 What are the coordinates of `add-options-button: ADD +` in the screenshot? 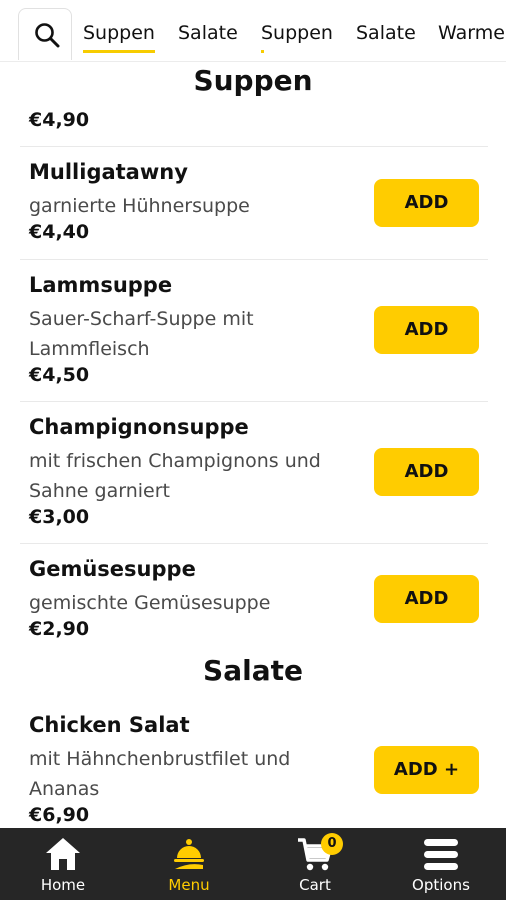 It's located at (426, 770).